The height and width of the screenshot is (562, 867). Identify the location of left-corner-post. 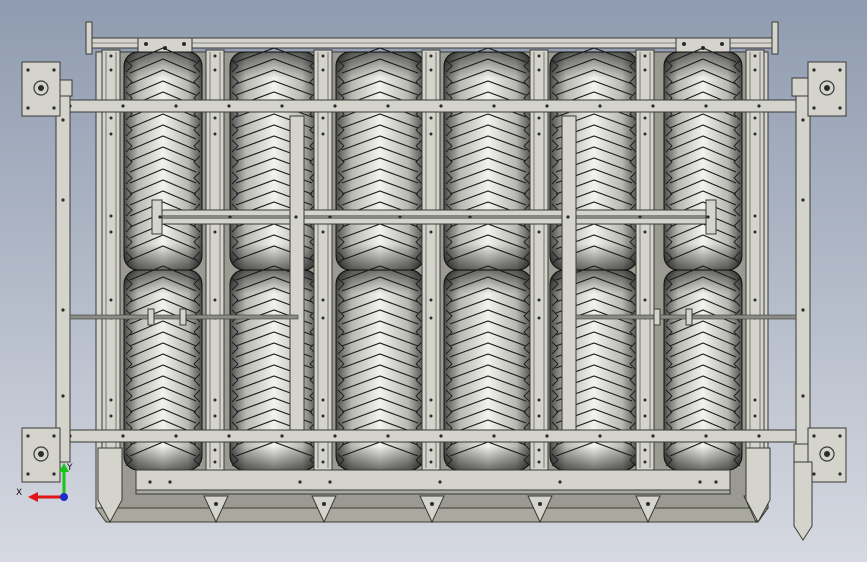
(63, 272).